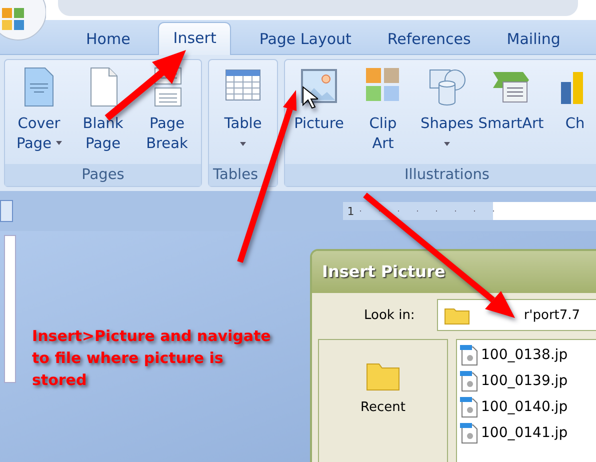  What do you see at coordinates (527, 433) in the screenshot?
I see `file-item: 100_0141.jp` at bounding box center [527, 433].